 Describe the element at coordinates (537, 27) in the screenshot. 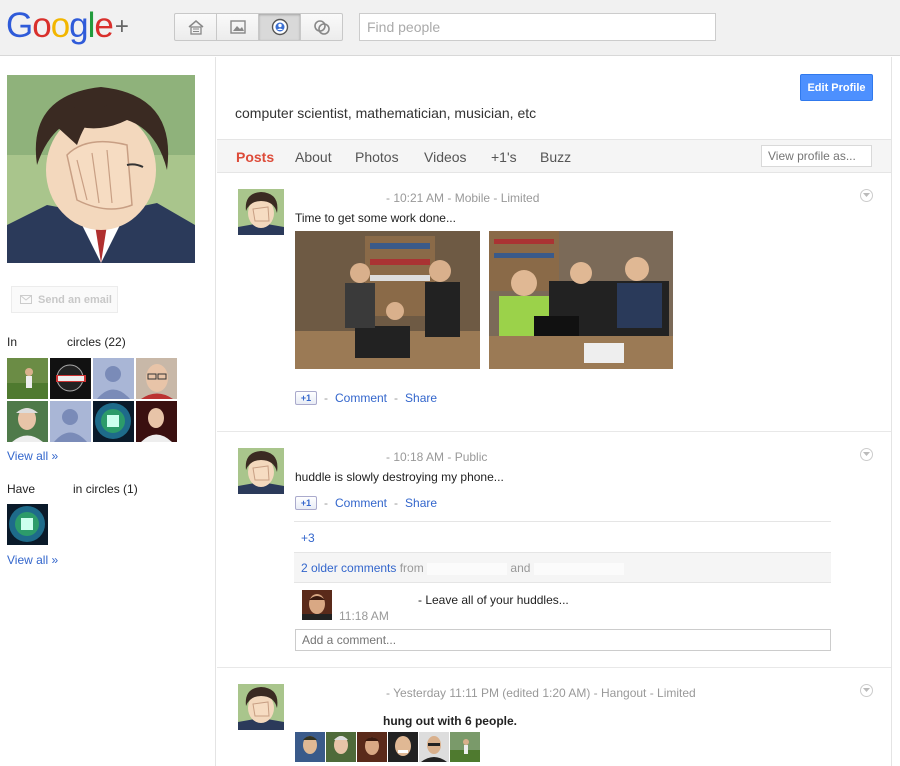

I see `find-people-input` at that location.